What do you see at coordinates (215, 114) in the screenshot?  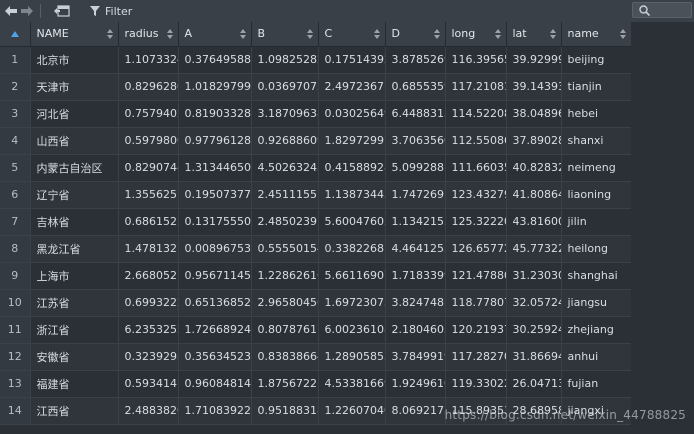 I see `table-cell: 0.819033285` at bounding box center [215, 114].